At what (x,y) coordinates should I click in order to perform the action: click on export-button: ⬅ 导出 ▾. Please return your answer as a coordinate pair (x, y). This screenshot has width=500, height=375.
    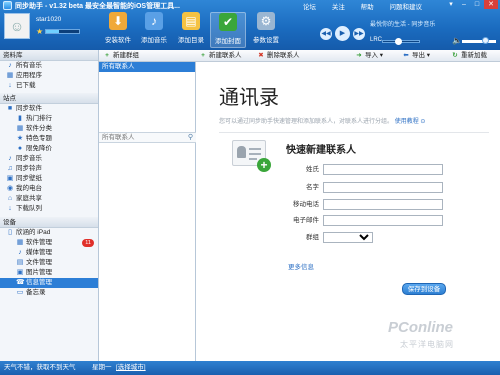
    Looking at the image, I should click on (416, 56).